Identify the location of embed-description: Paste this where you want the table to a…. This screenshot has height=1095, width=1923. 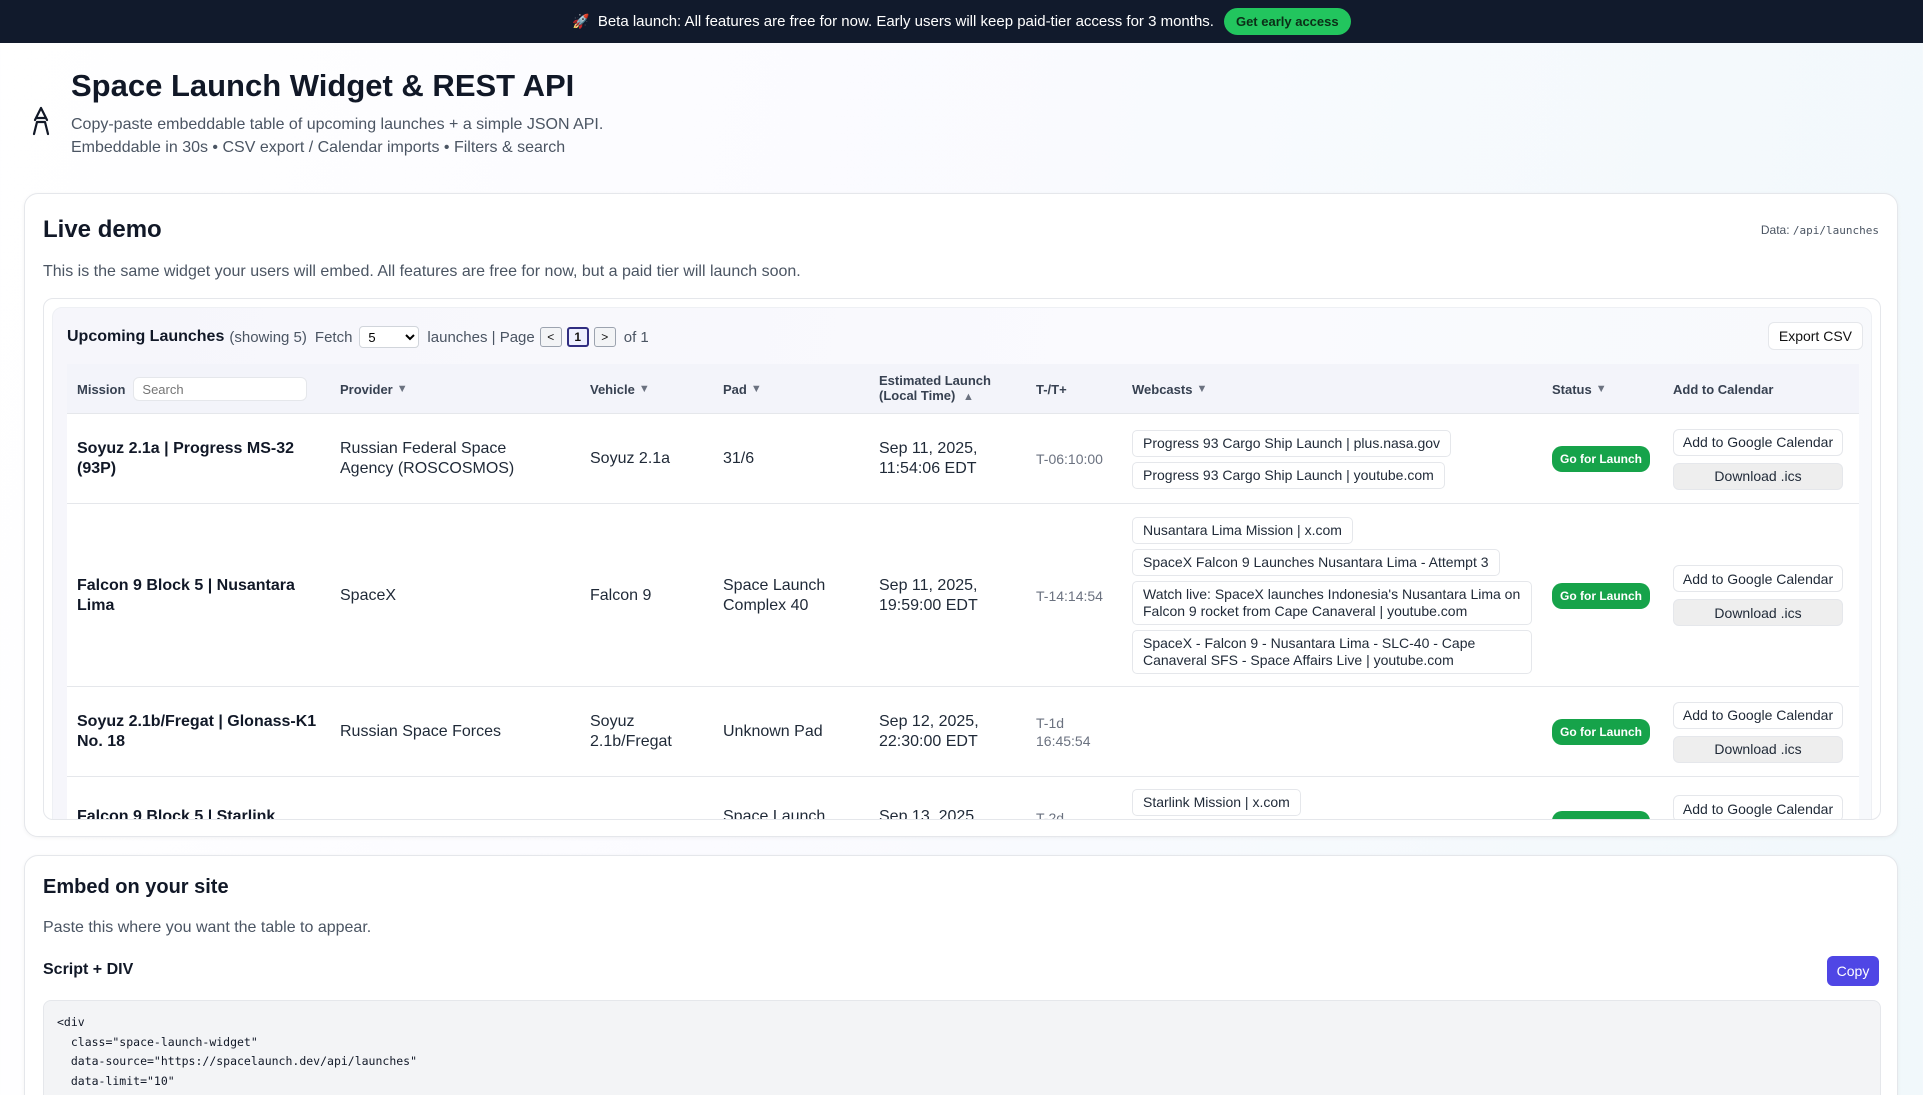
(207, 927).